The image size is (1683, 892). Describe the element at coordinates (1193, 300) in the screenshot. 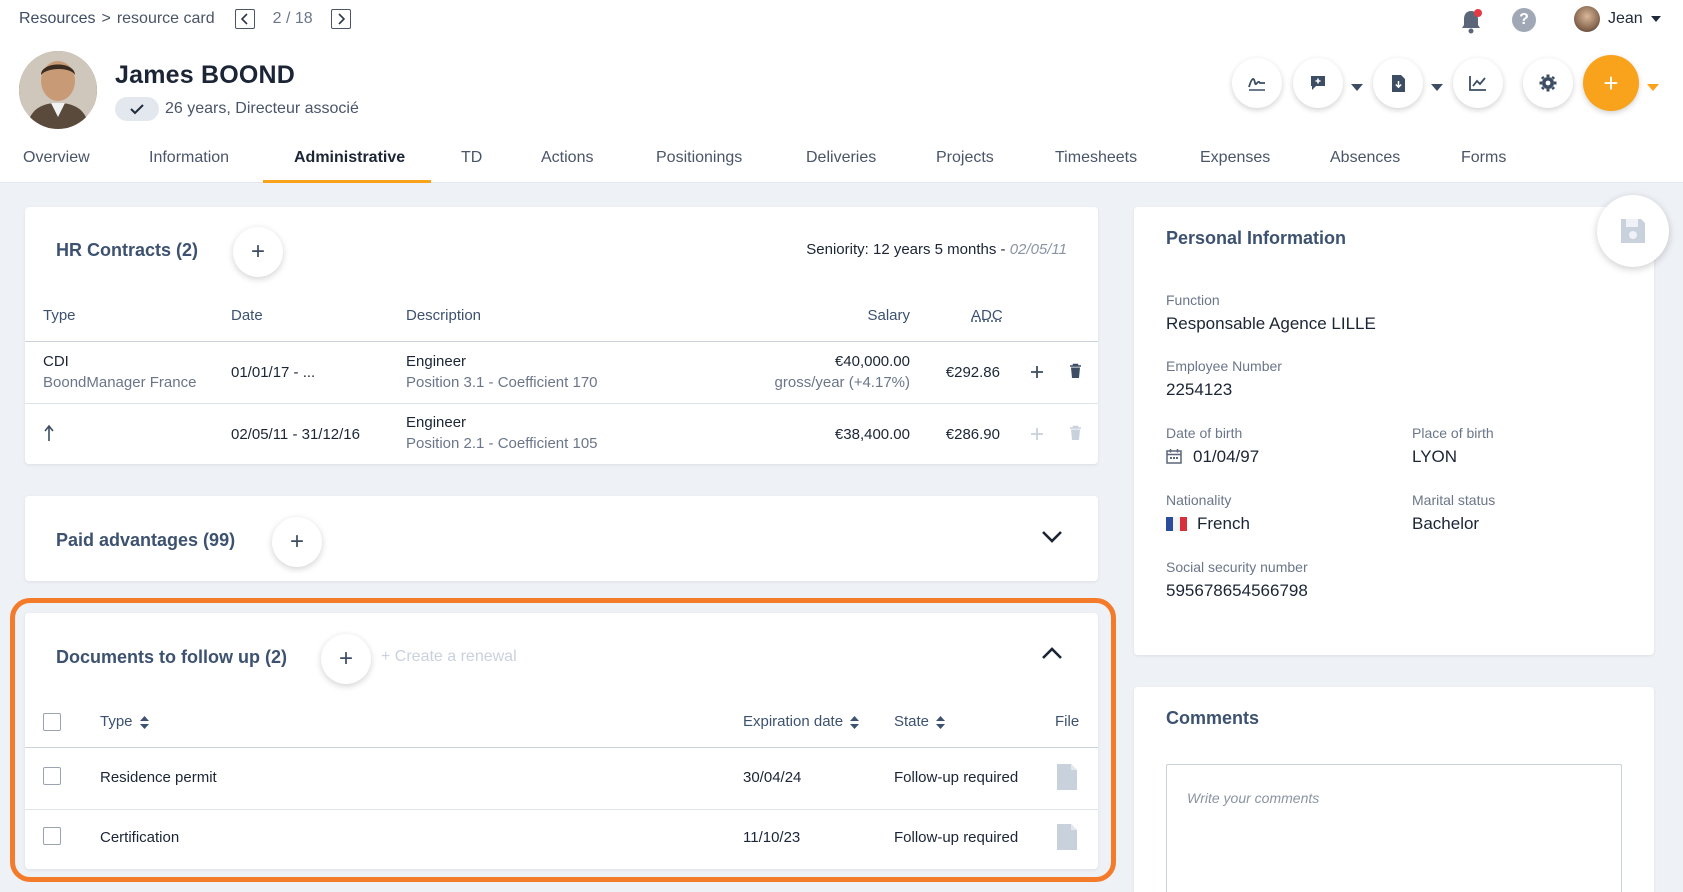

I see `function-label: Function` at that location.